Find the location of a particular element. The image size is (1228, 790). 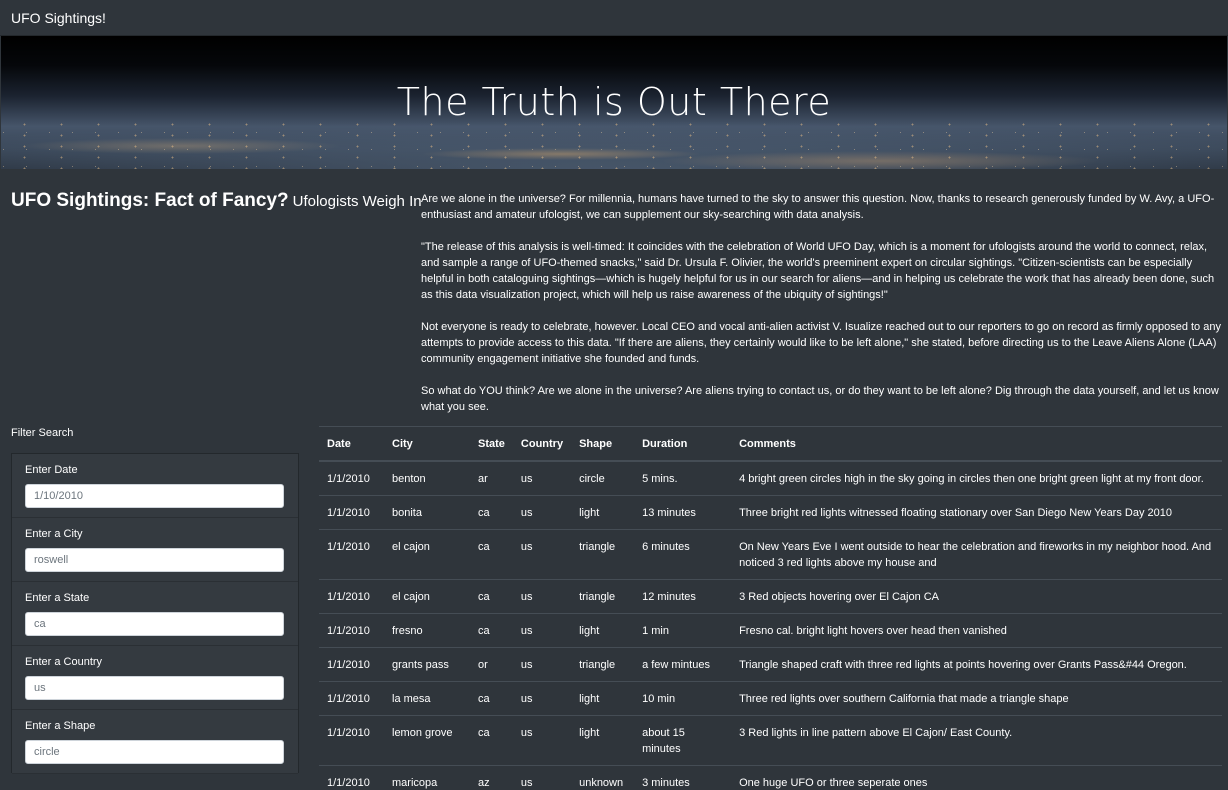

cell-shape: unknown is located at coordinates (603, 777).